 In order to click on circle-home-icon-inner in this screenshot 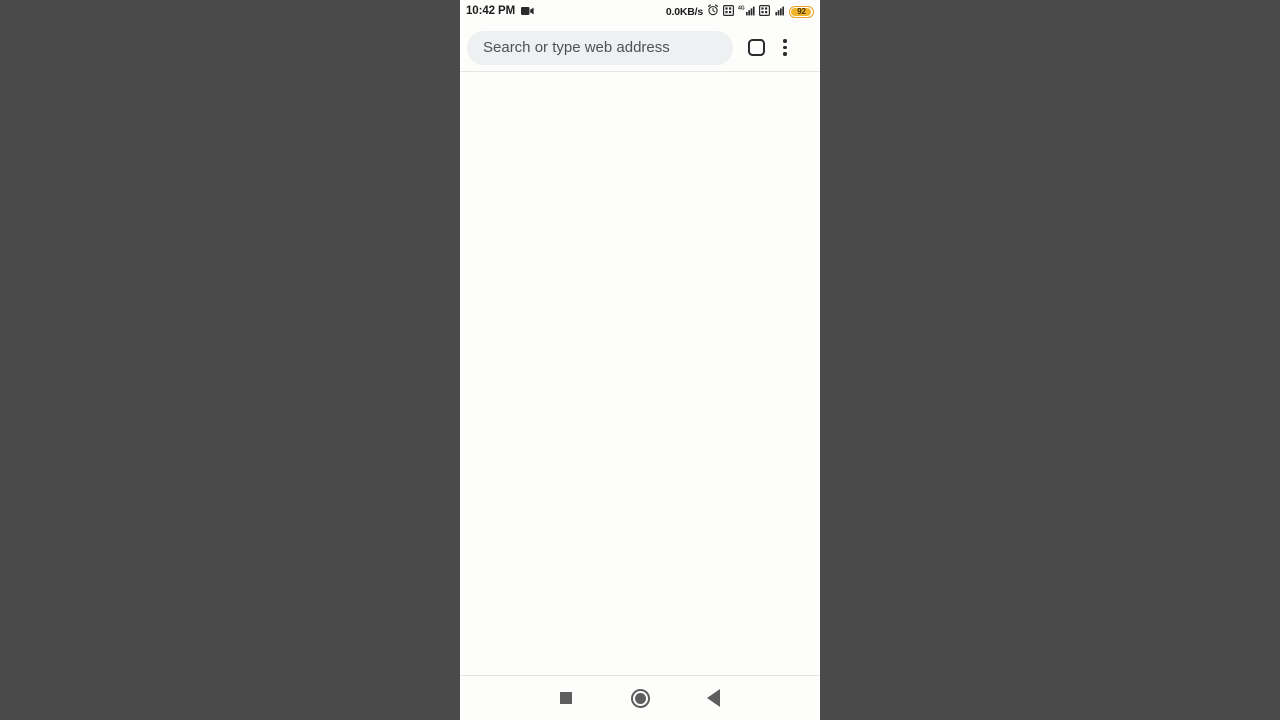, I will do `click(640, 698)`.